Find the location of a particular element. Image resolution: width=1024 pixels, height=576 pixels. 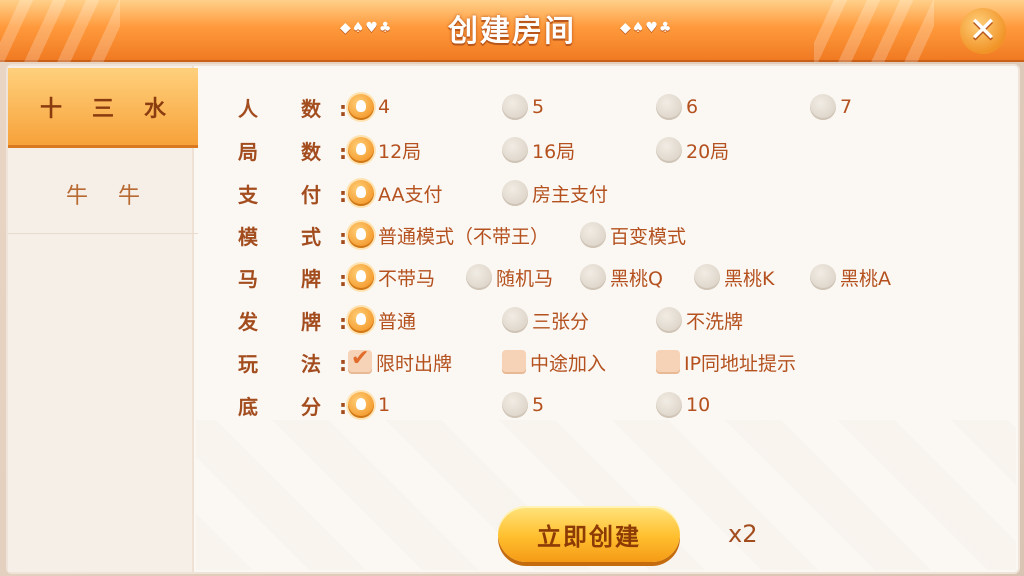

close-button: ✕ is located at coordinates (983, 31).